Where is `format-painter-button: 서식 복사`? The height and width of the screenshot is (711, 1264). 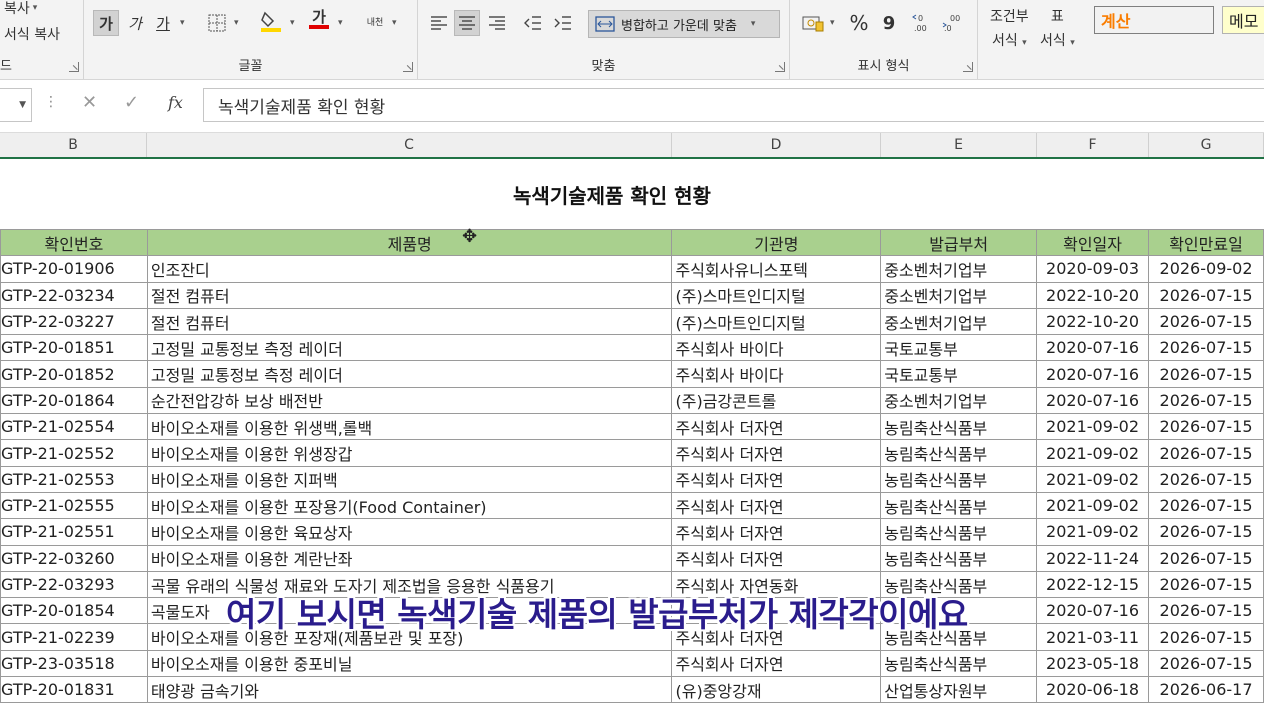
format-painter-button: 서식 복사 is located at coordinates (32, 34).